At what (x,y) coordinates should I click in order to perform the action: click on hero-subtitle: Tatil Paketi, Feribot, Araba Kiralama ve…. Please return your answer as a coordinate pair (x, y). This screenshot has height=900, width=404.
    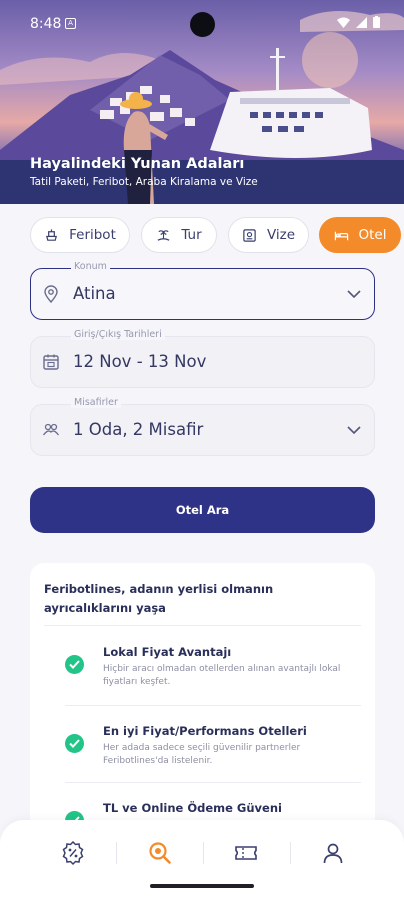
    Looking at the image, I should click on (144, 182).